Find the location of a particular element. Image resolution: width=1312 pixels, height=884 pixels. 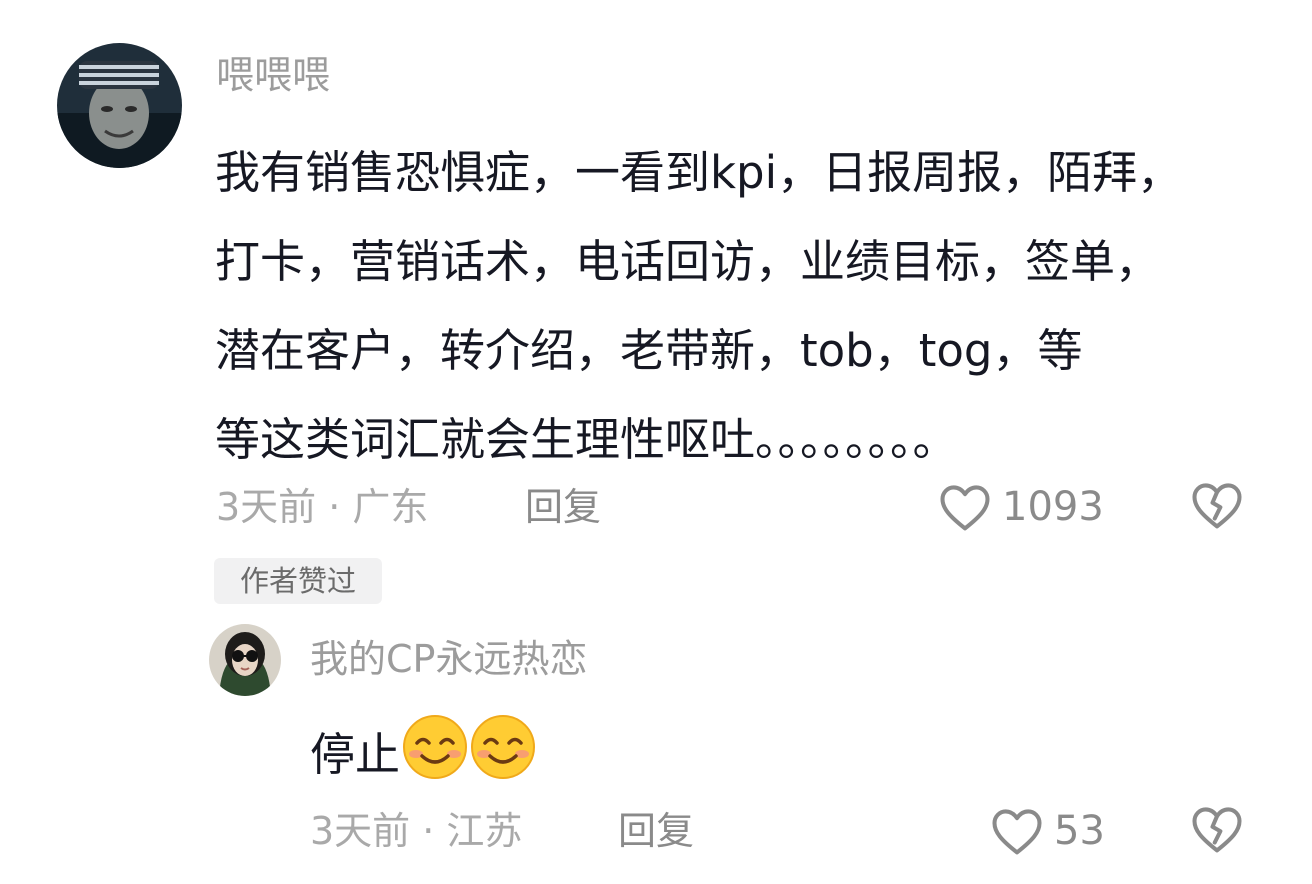

replier-username: 我的CP永远热恋 is located at coordinates (448, 659).